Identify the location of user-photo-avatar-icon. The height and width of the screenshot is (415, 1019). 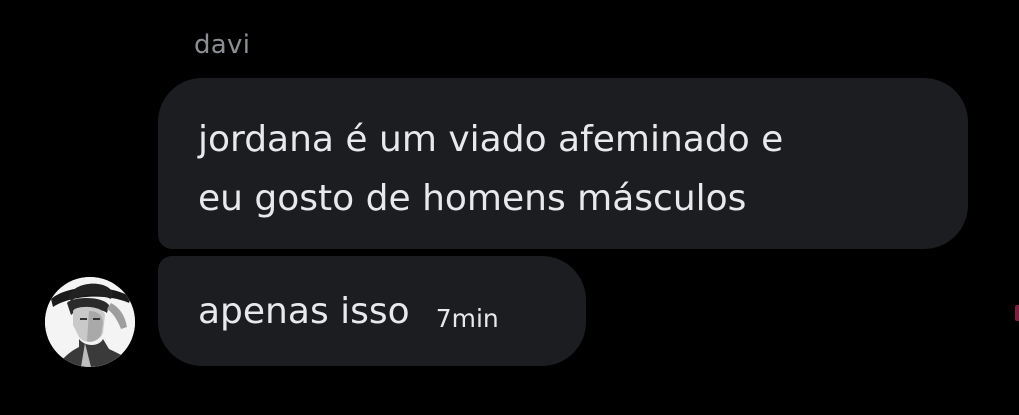
(90, 322).